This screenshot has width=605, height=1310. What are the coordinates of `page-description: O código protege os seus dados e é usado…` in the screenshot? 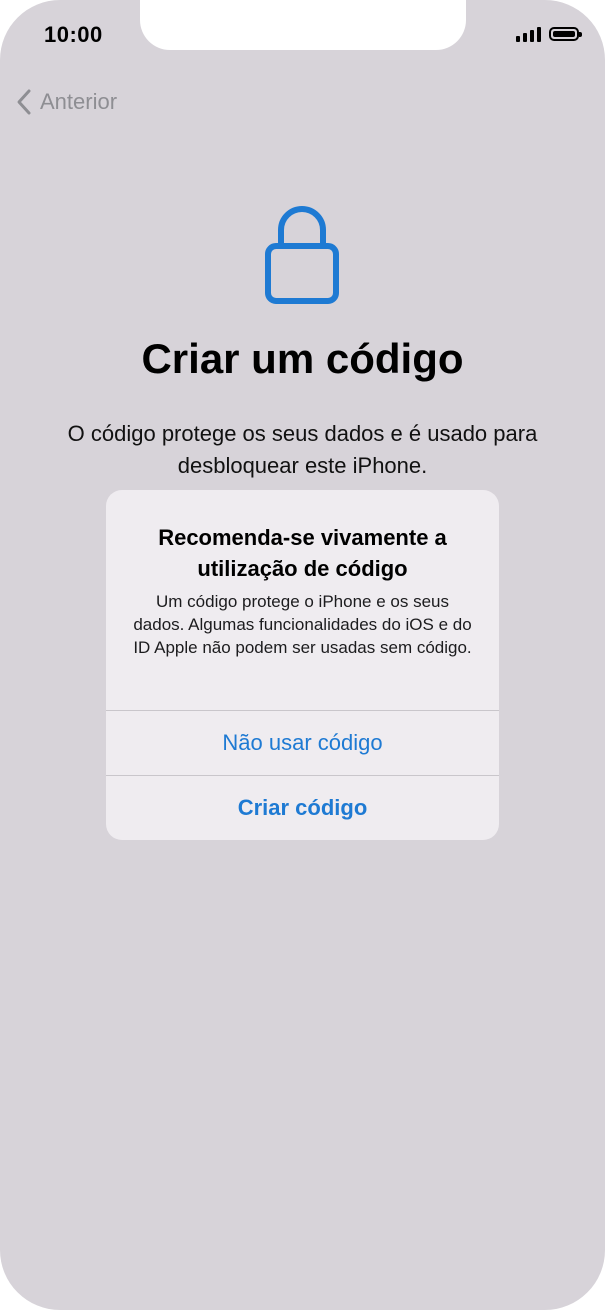 It's located at (302, 449).